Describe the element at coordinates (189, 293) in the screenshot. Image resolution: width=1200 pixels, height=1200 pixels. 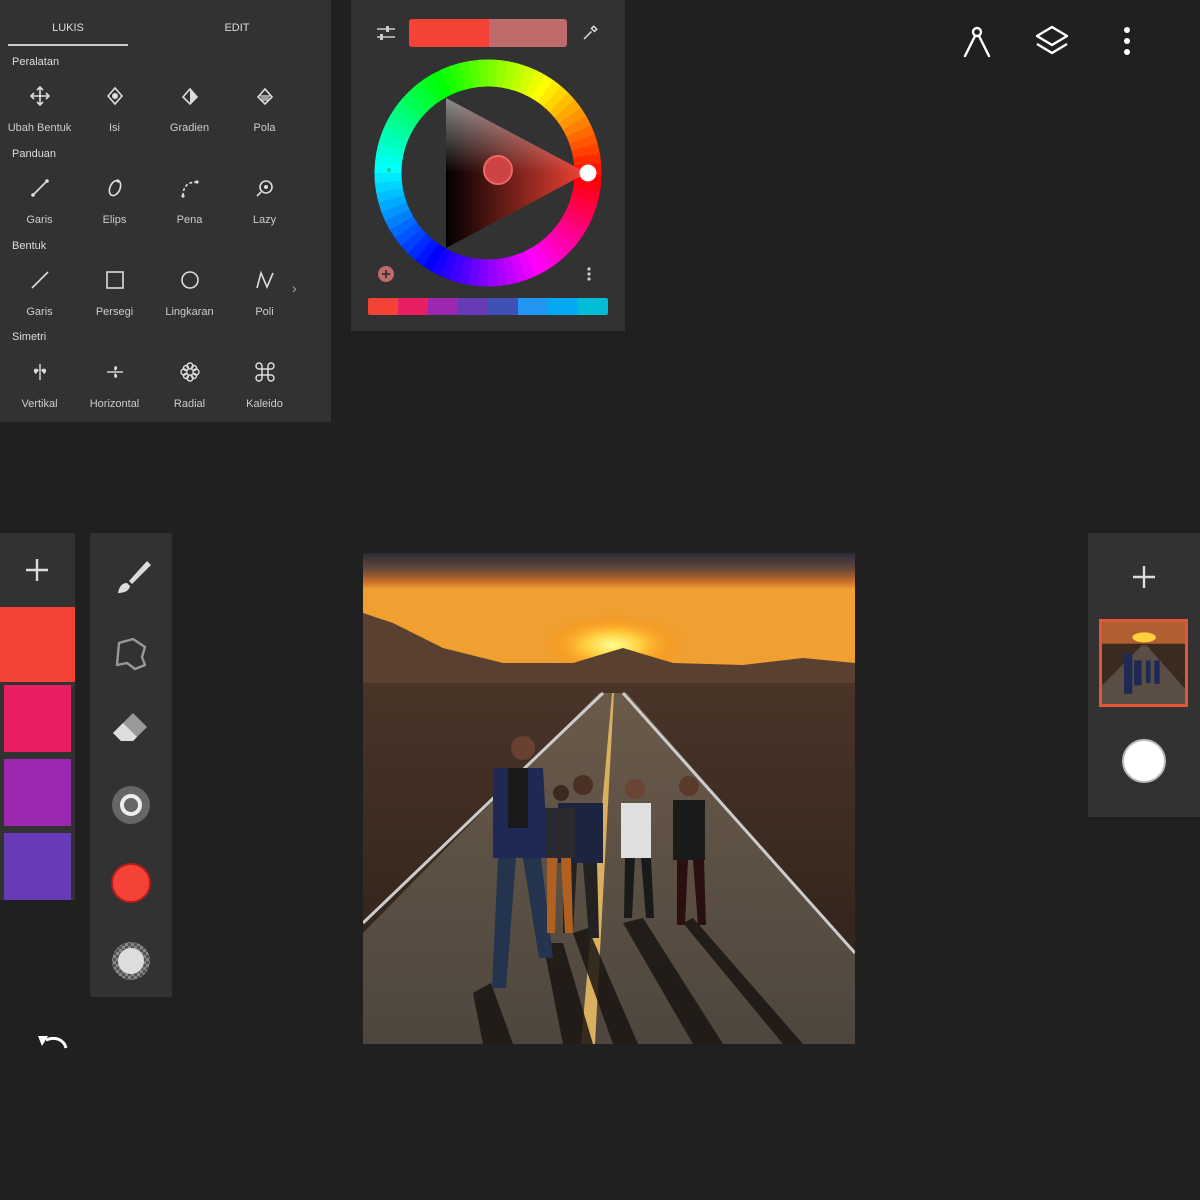
I see `shape-circle: Lingkaran` at that location.